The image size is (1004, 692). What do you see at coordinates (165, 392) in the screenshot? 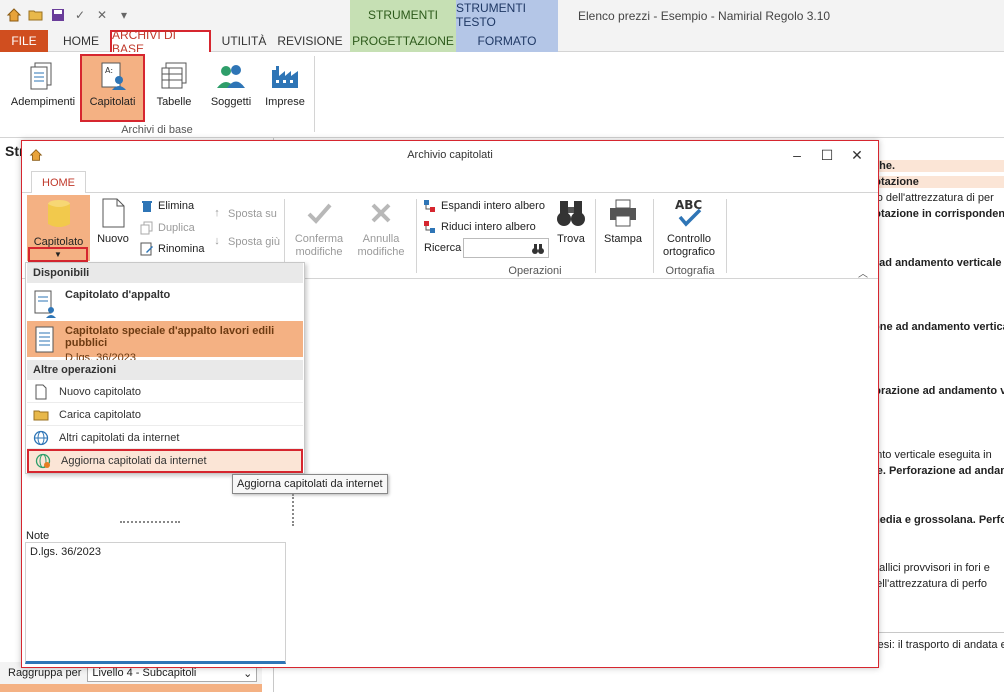
I see `menu-item-nuovo-capitolato: Nuovo capitolato` at bounding box center [165, 392].